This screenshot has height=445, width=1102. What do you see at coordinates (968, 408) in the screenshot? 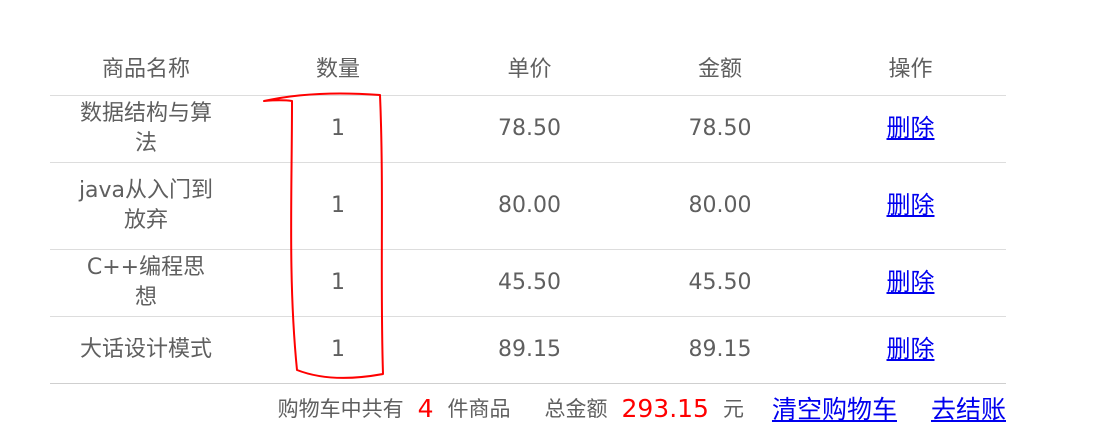
I see `checkout-link: 去结账` at bounding box center [968, 408].